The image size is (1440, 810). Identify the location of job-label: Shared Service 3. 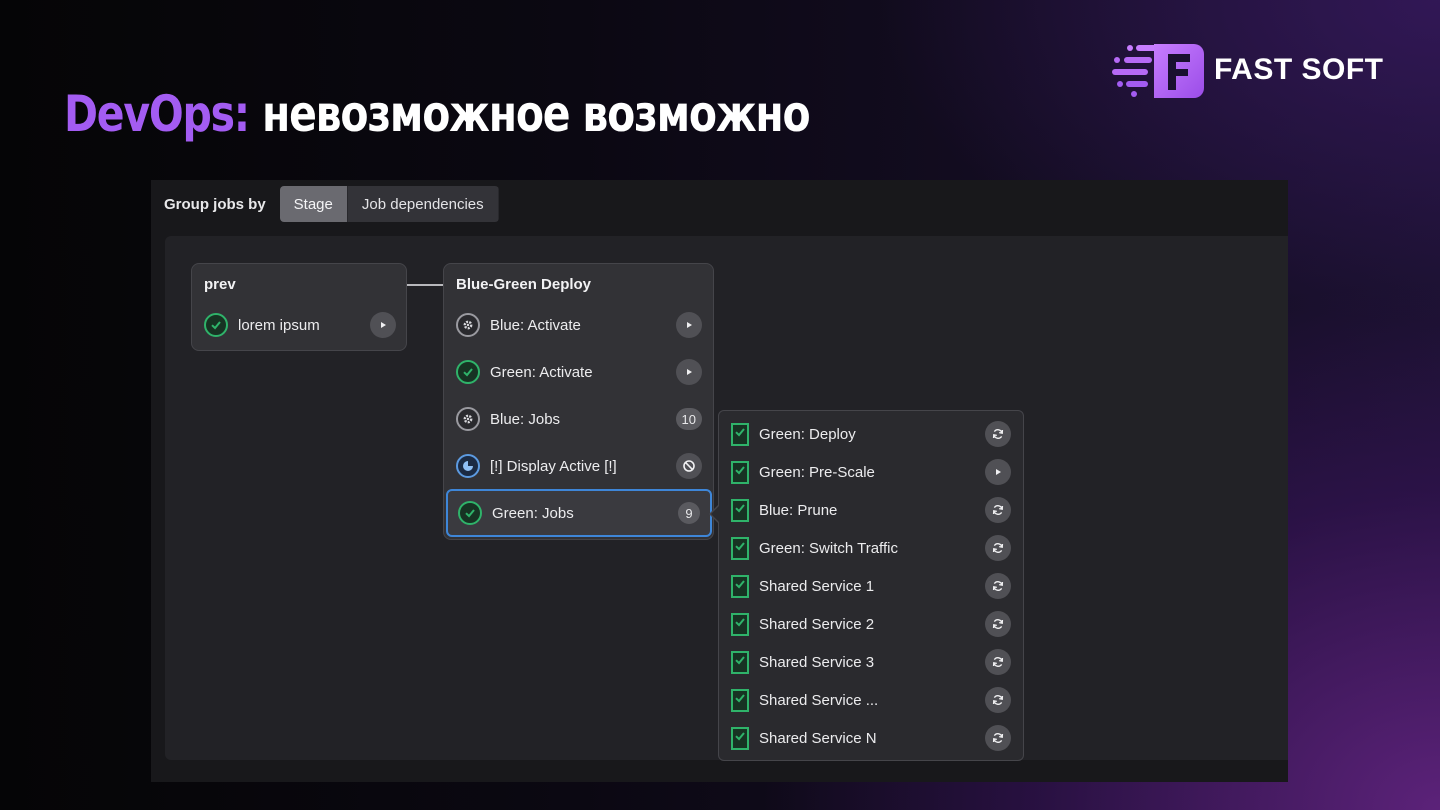
(817, 662).